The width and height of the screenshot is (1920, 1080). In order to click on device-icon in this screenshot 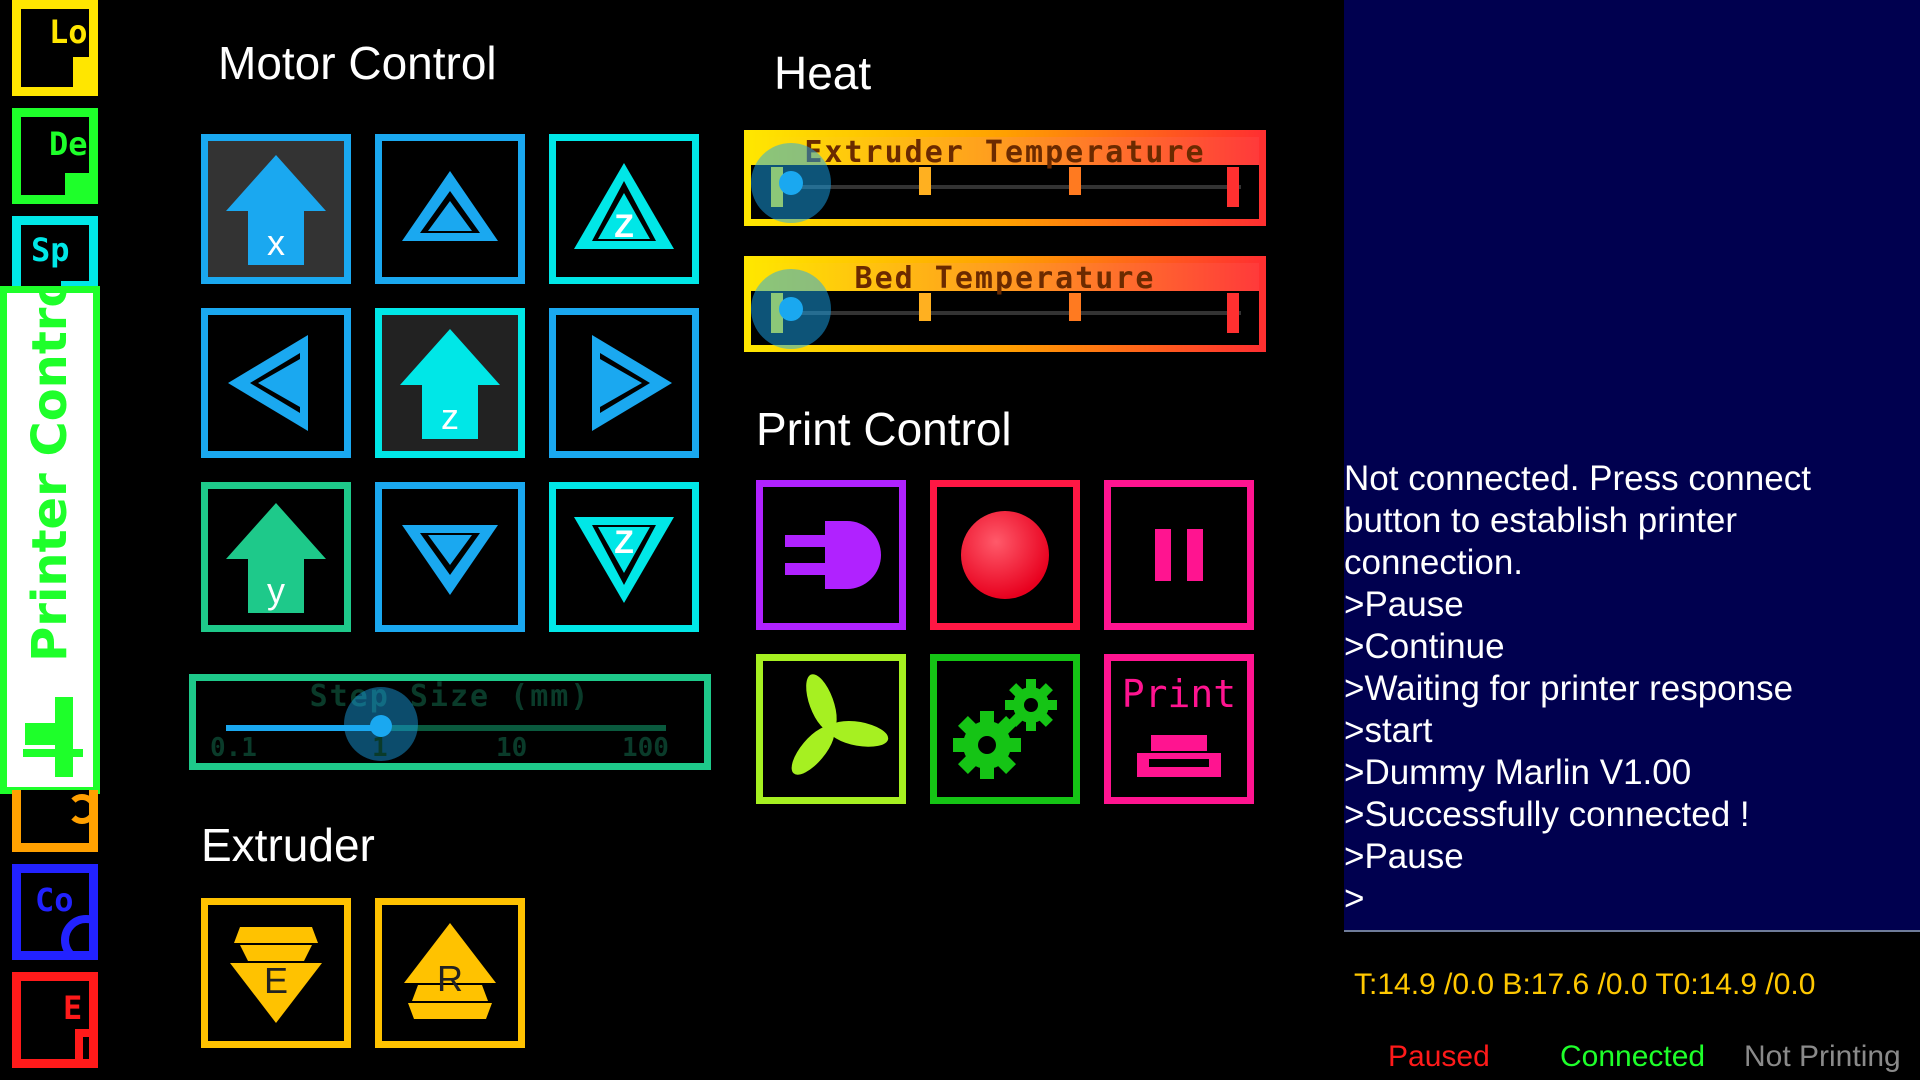, I will do `click(77, 184)`.